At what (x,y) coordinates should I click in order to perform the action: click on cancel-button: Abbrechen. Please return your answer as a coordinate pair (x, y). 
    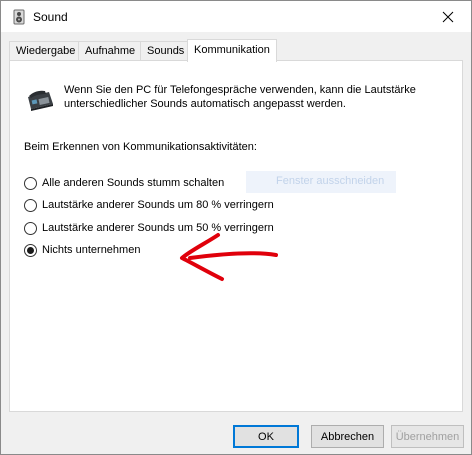
    Looking at the image, I should click on (347, 436).